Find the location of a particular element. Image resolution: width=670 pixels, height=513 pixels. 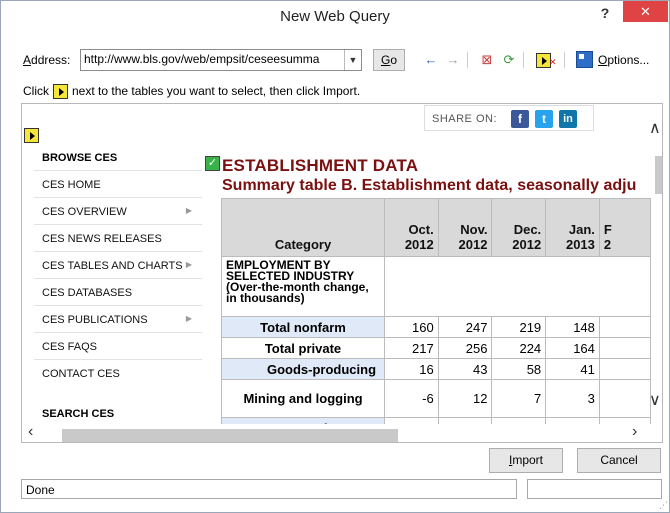

table-cell: 219 is located at coordinates (519, 327).